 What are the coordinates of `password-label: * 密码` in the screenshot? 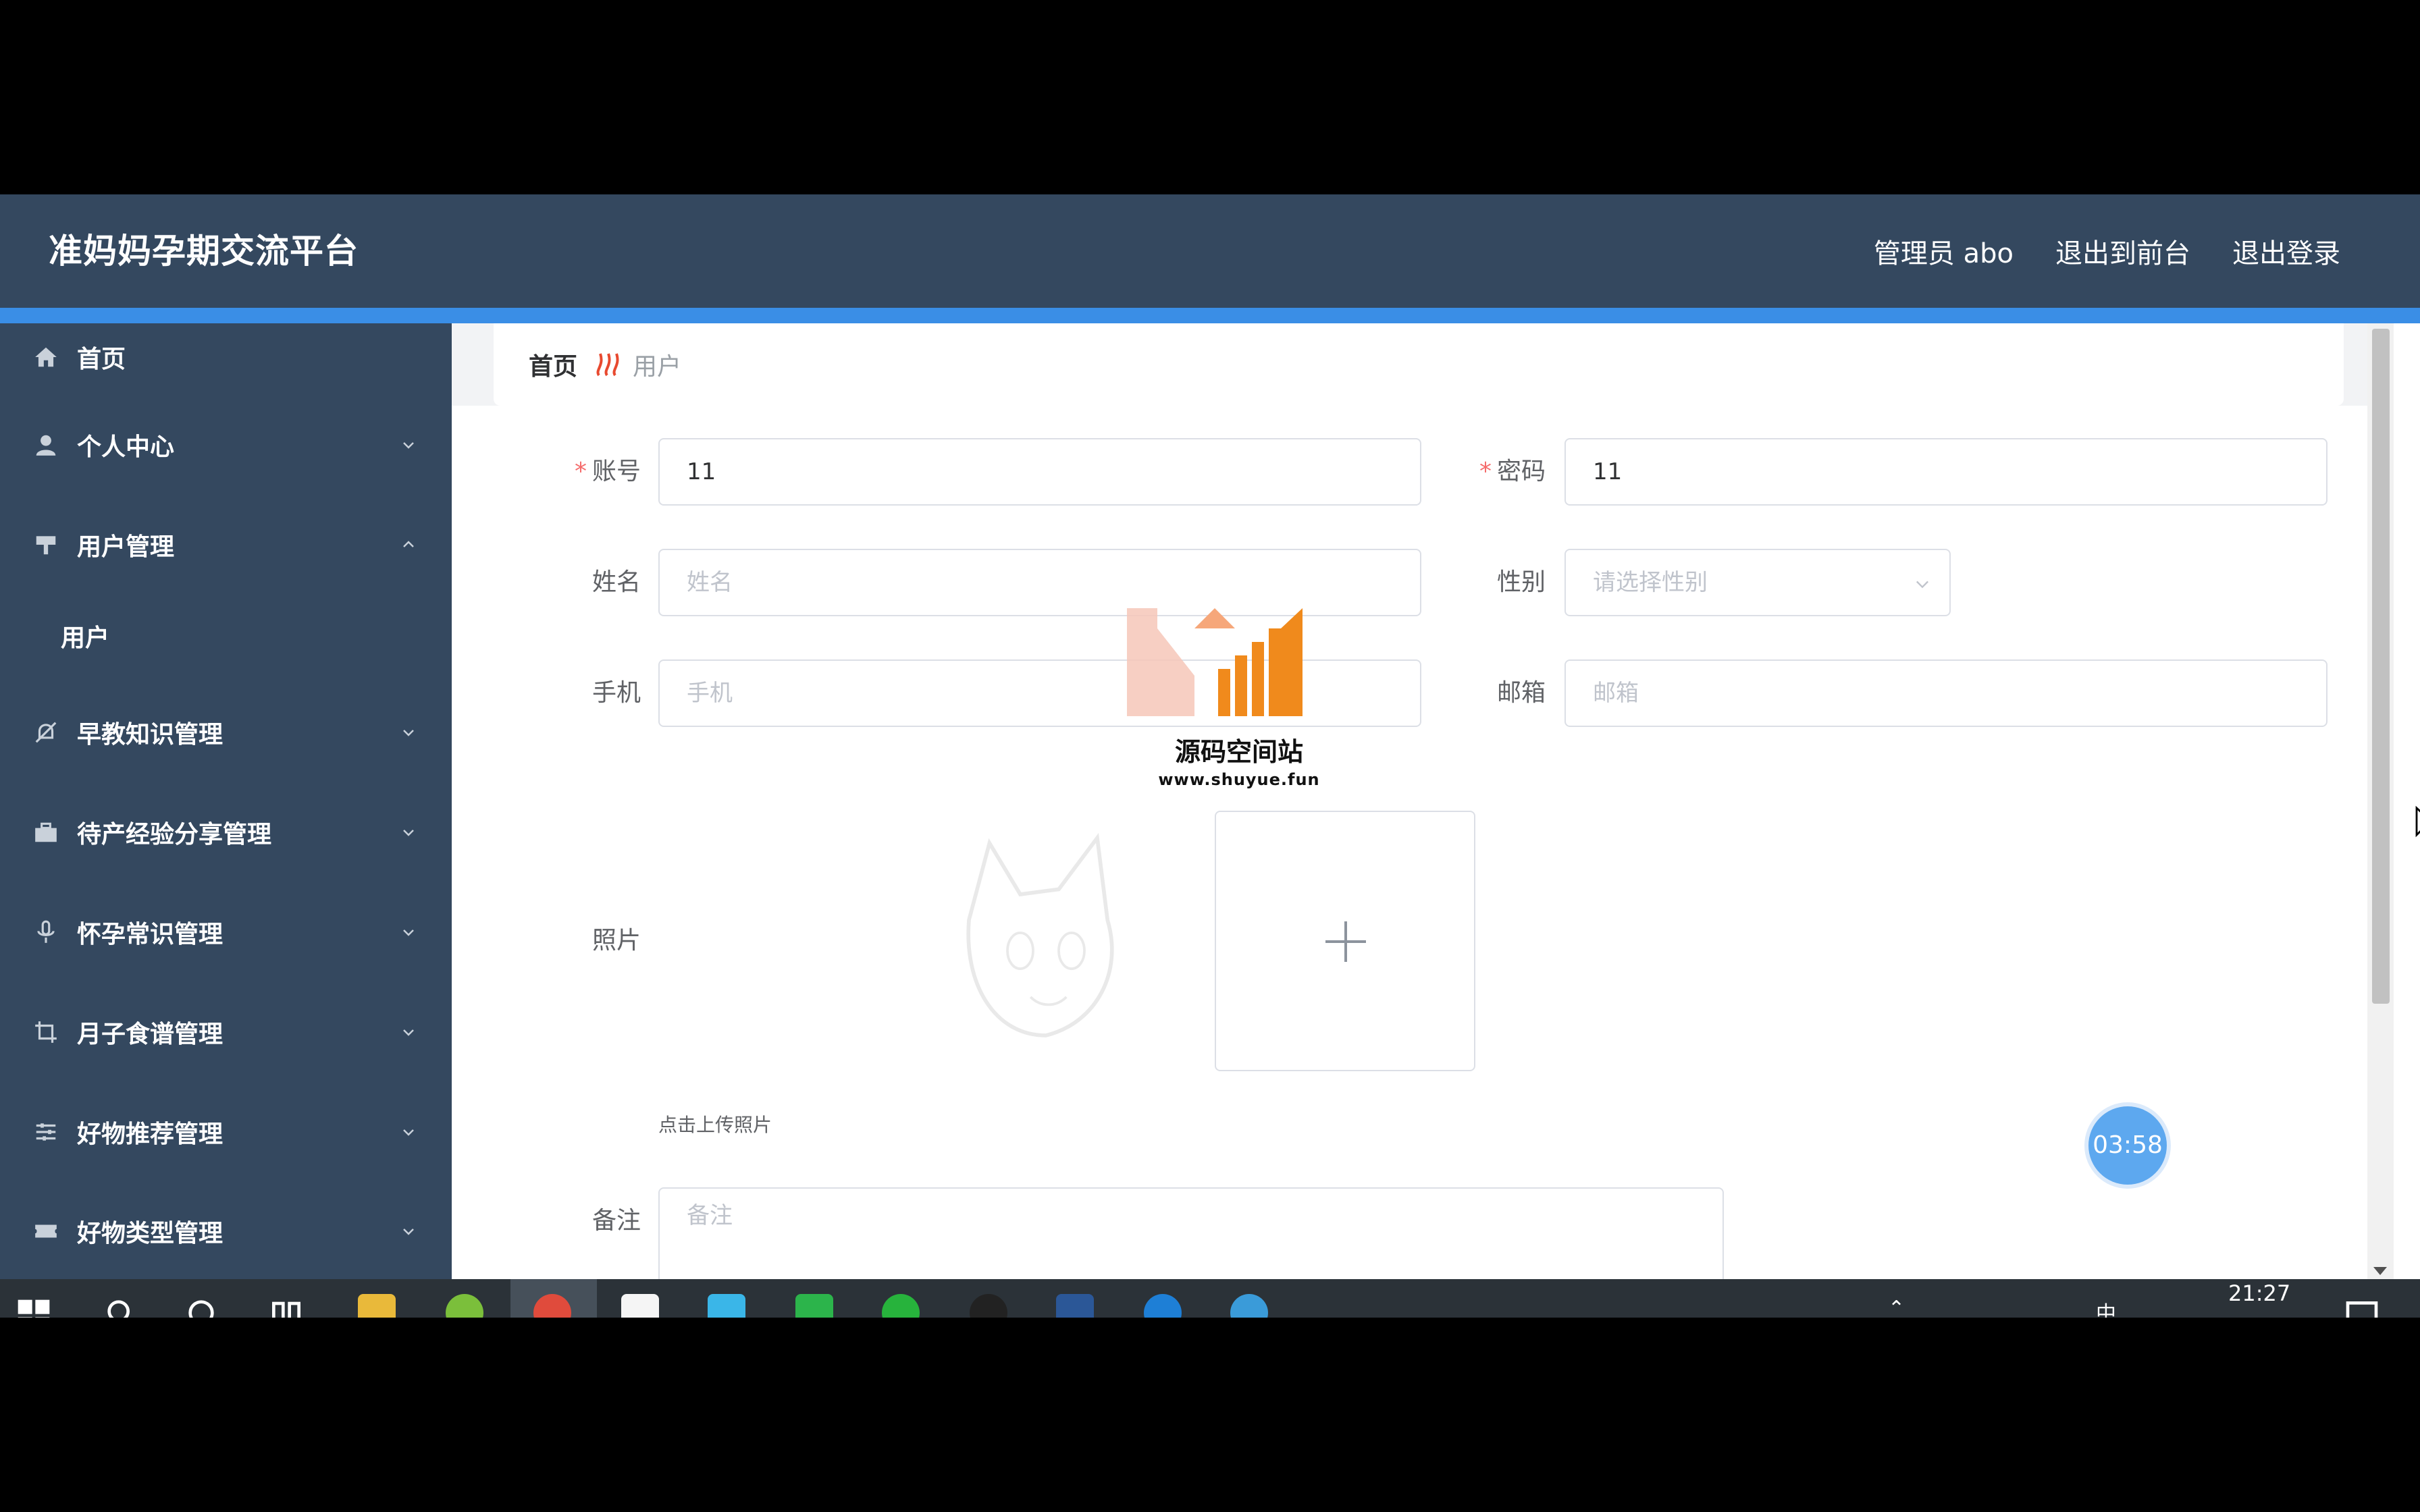 It's located at (1512, 471).